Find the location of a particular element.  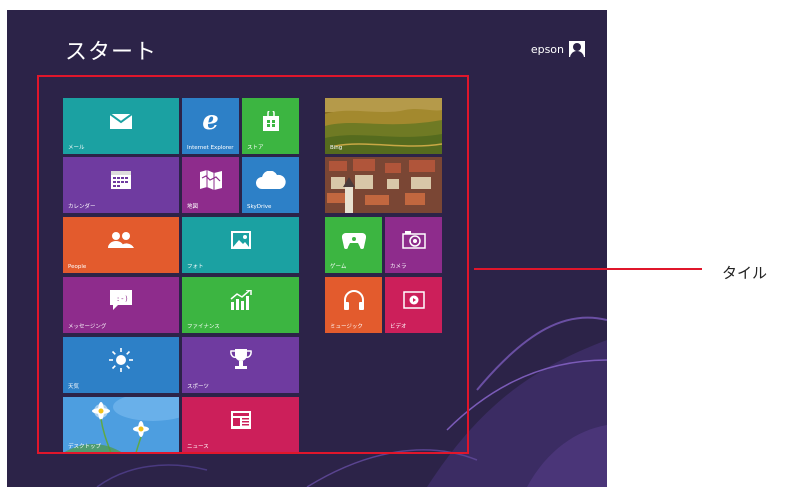

start-title: スタート is located at coordinates (111, 52).